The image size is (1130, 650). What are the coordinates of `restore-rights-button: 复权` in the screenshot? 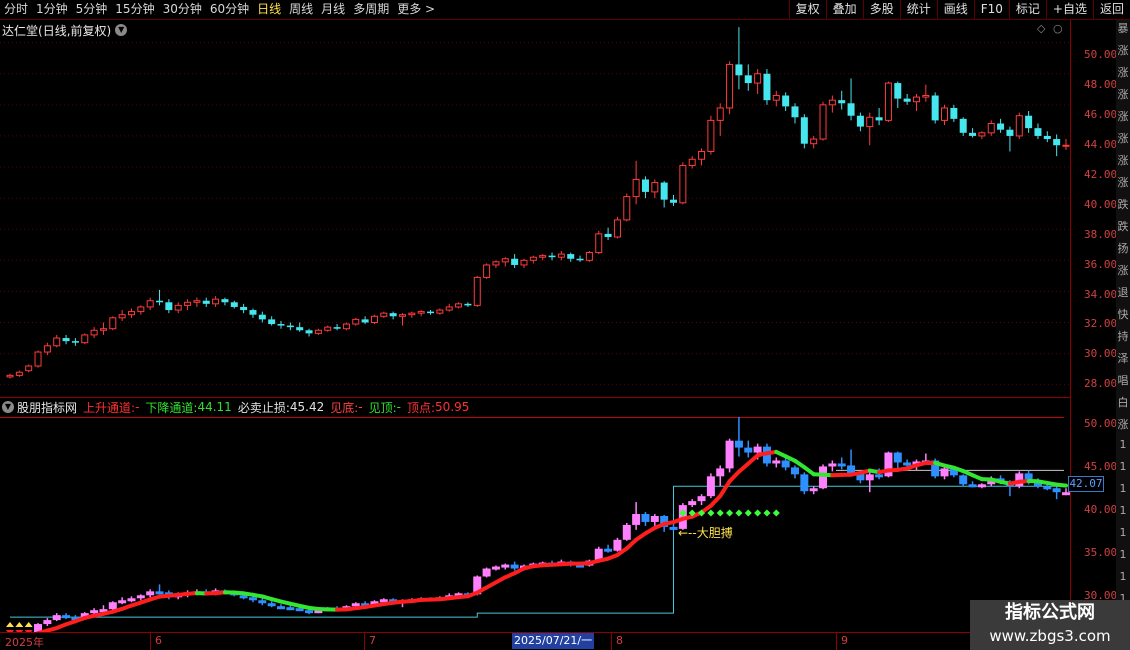 It's located at (807, 10).